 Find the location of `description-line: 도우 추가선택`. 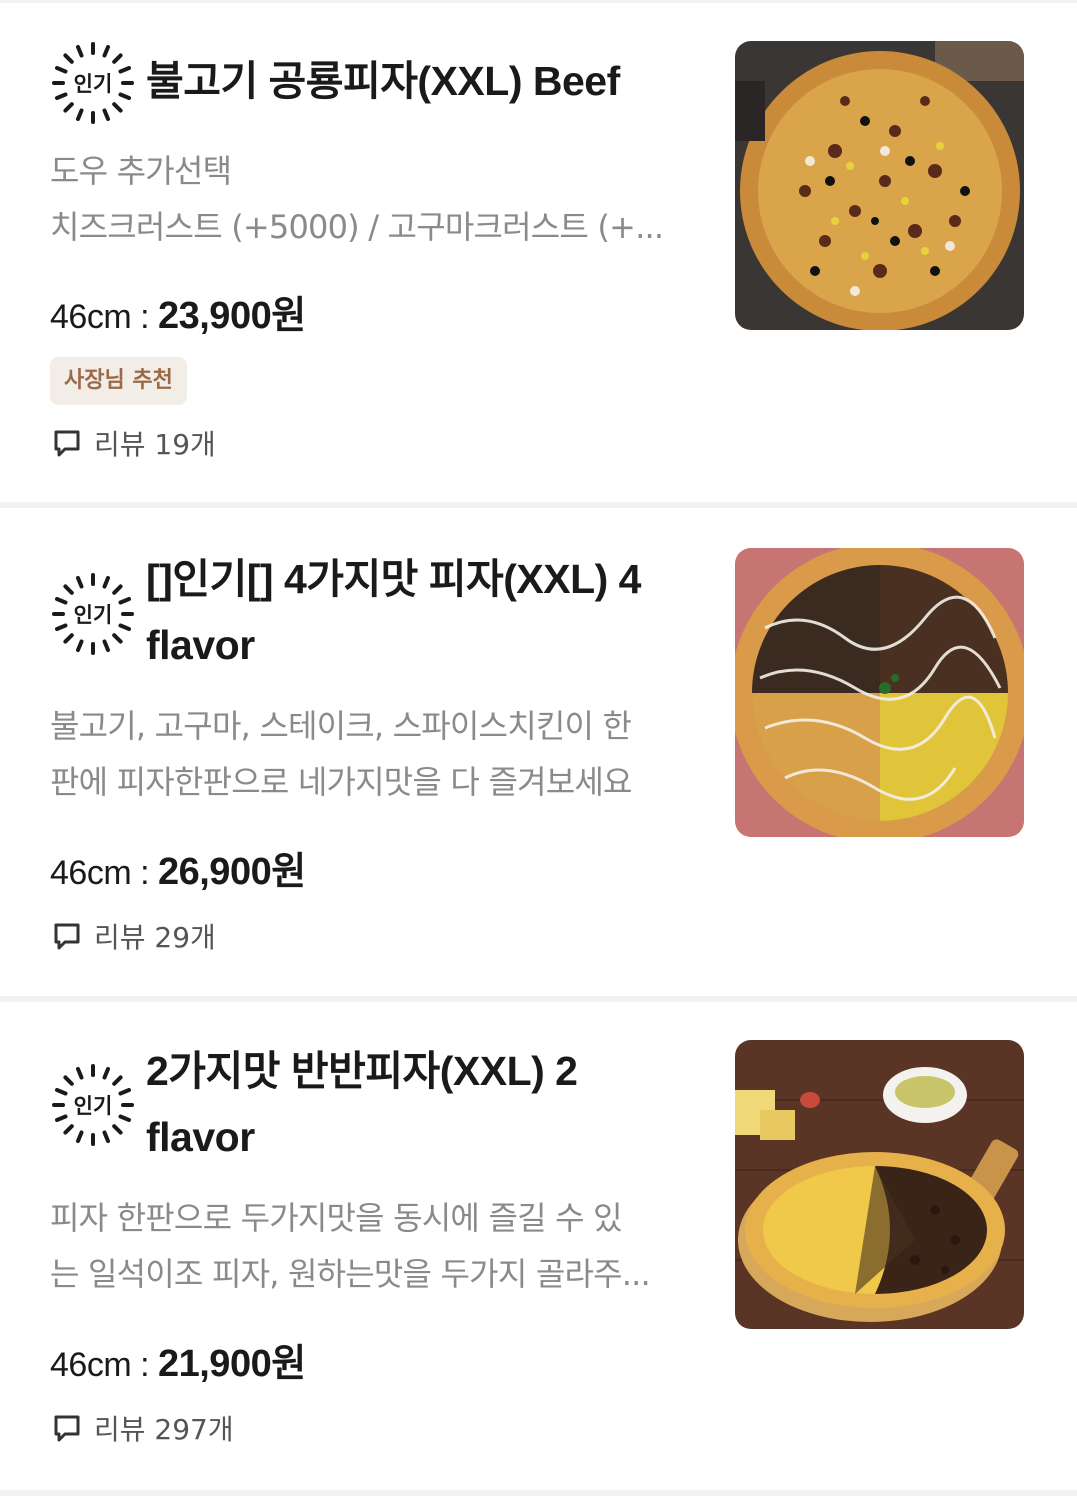

description-line: 도우 추가선택 is located at coordinates (141, 171).